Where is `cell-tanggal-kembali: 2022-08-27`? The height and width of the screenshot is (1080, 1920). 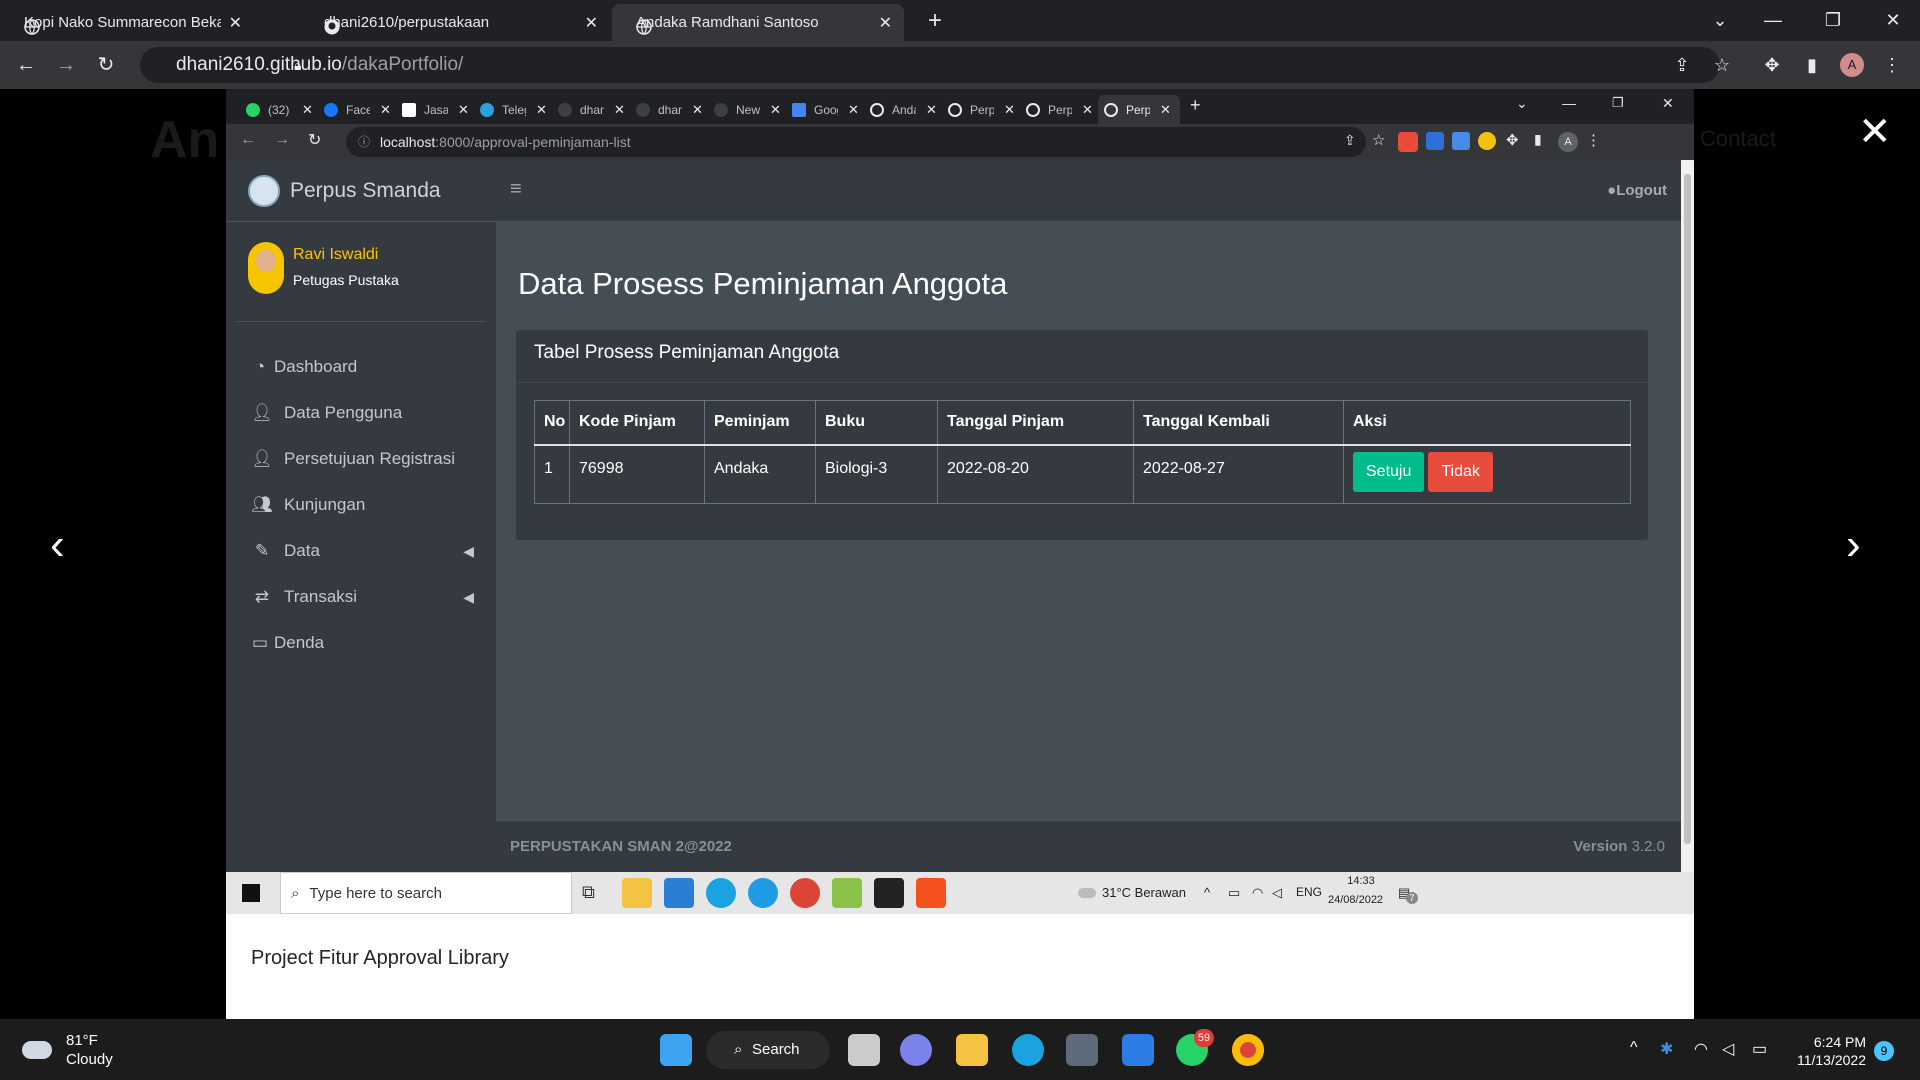 cell-tanggal-kembali: 2022-08-27 is located at coordinates (1238, 474).